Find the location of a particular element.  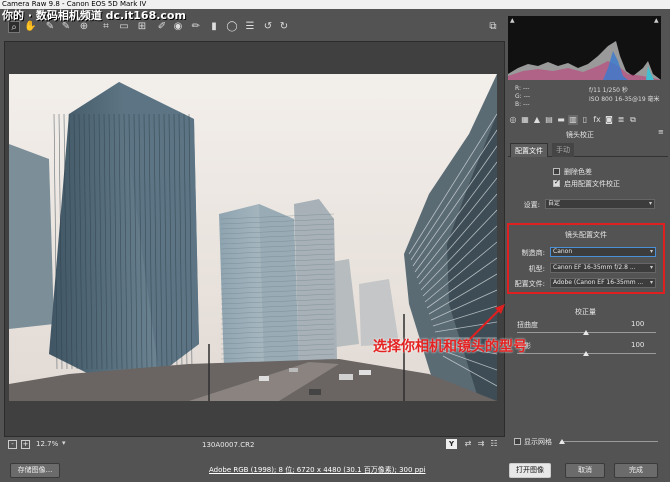

rotate-ccw-icon: ↺ is located at coordinates (268, 27).